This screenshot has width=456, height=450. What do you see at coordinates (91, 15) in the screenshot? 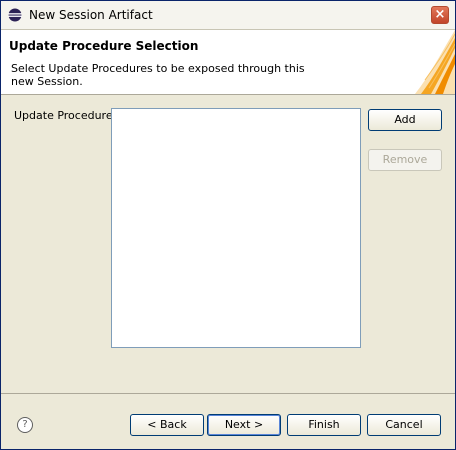
I see `window-title: New Session Artifact` at bounding box center [91, 15].